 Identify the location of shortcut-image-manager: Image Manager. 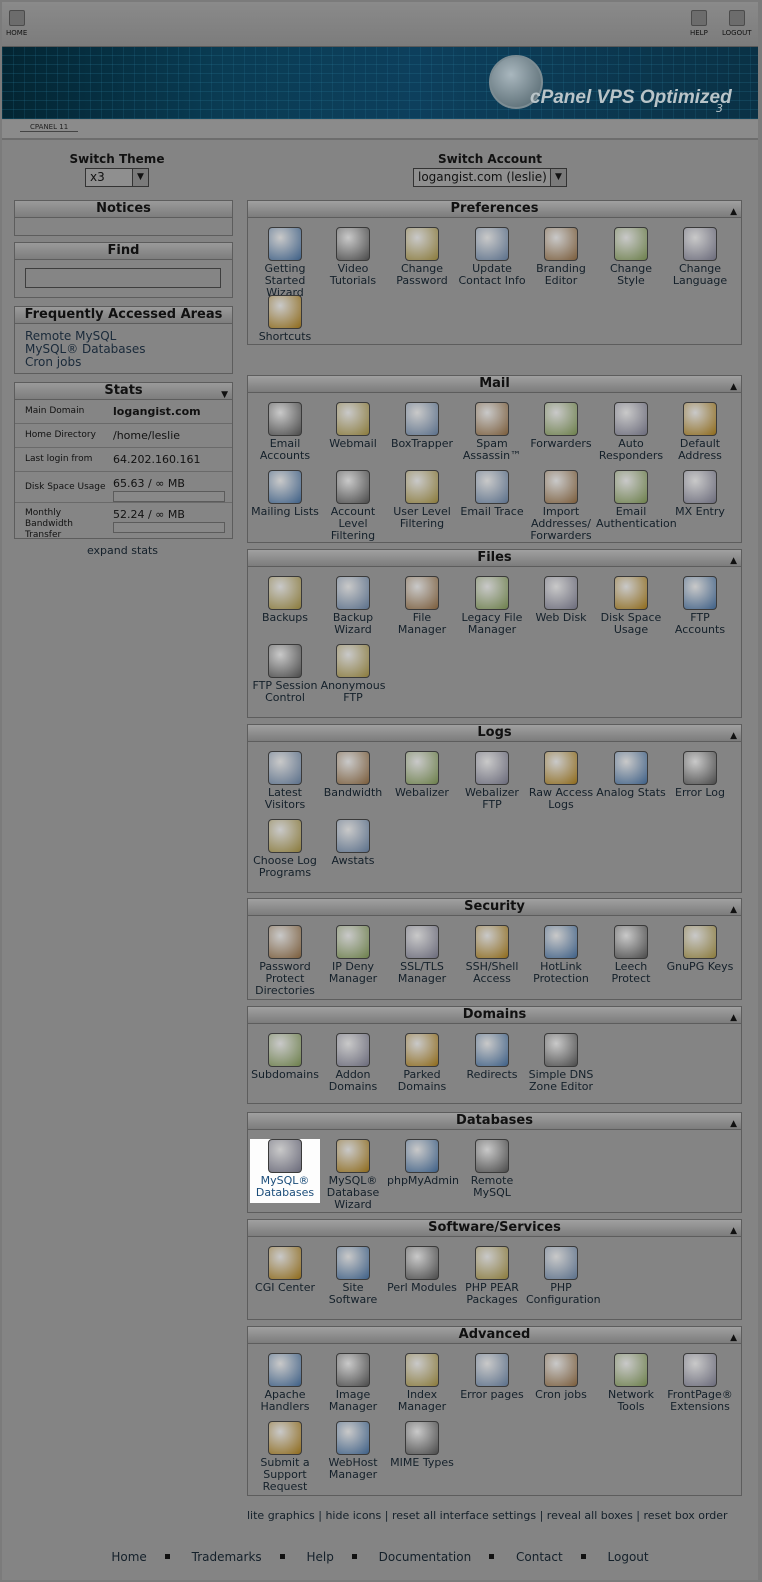
(353, 1383).